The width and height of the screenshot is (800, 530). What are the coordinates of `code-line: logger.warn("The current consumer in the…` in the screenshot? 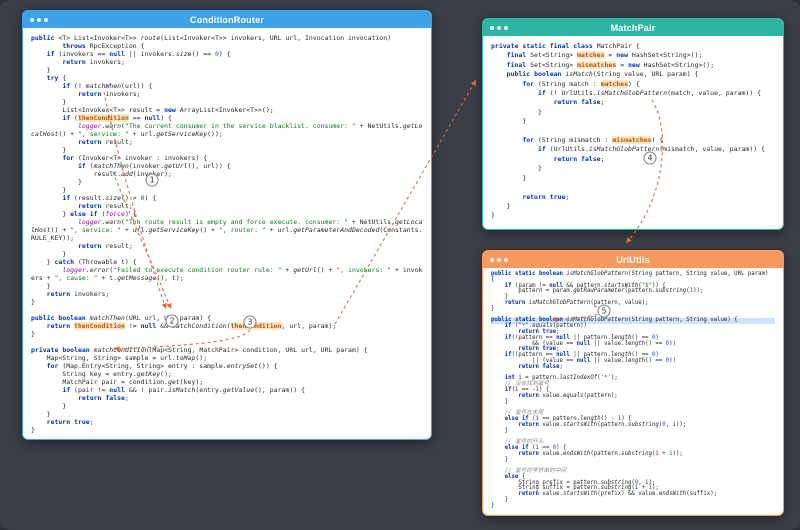 It's located at (227, 130).